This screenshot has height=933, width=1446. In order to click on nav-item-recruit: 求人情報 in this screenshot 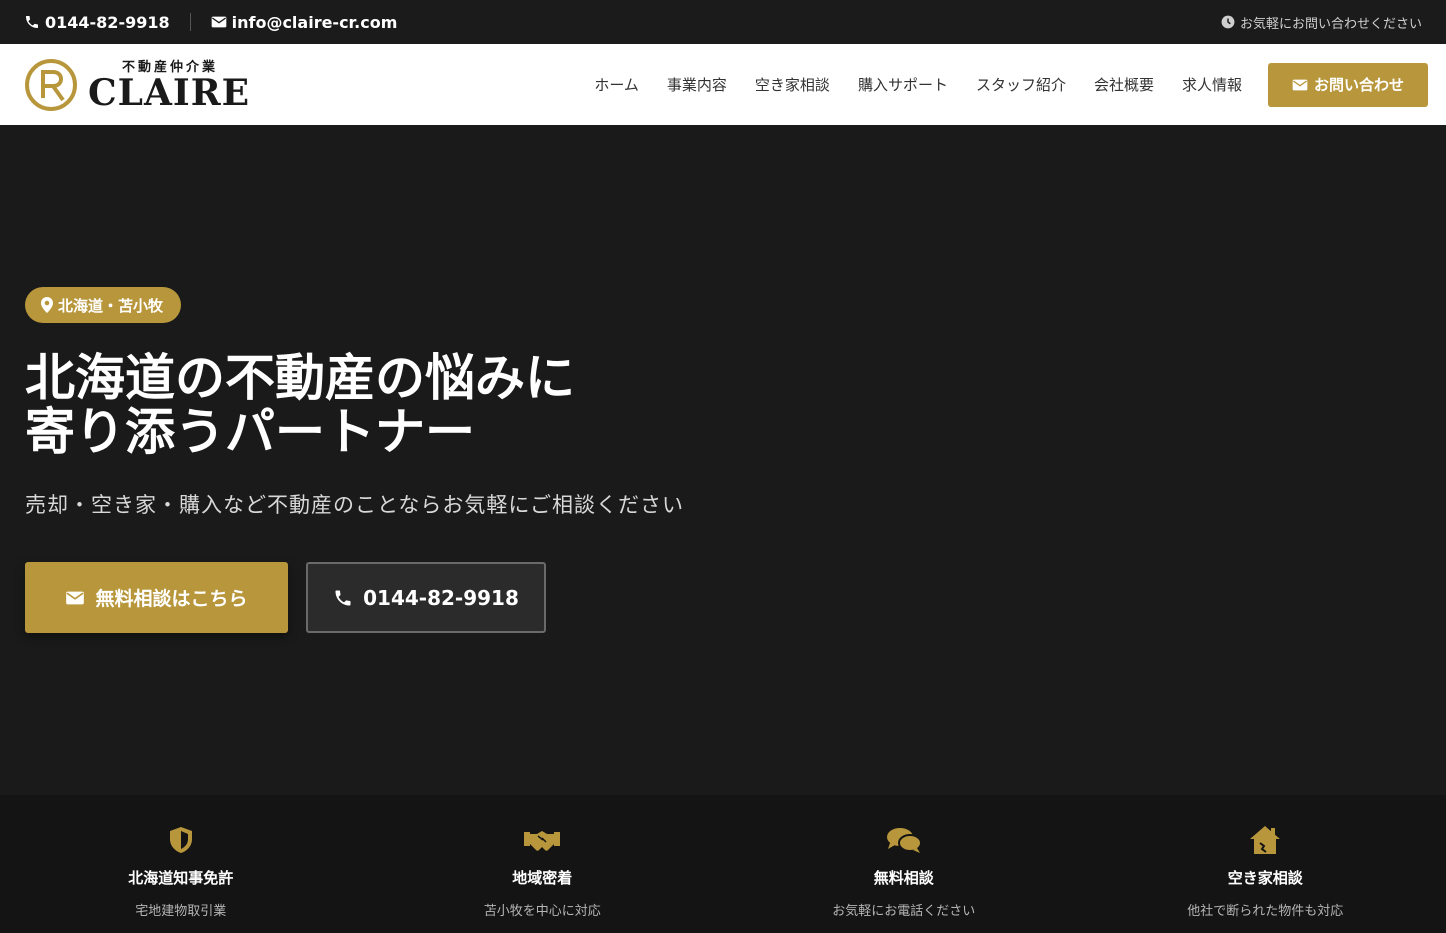, I will do `click(1212, 84)`.